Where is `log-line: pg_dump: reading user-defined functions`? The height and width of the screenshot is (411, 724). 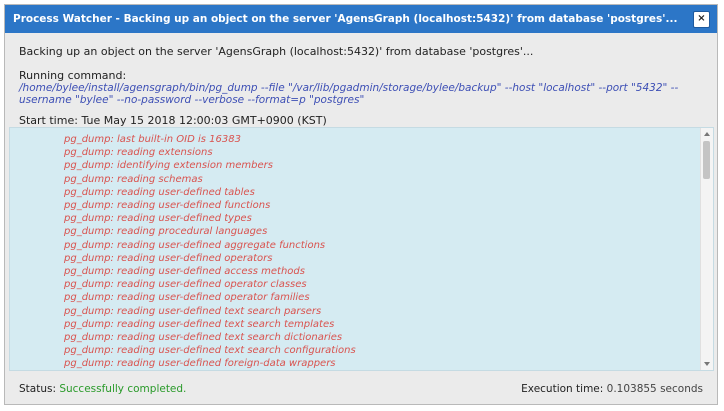 log-line: pg_dump: reading user-defined functions is located at coordinates (167, 206).